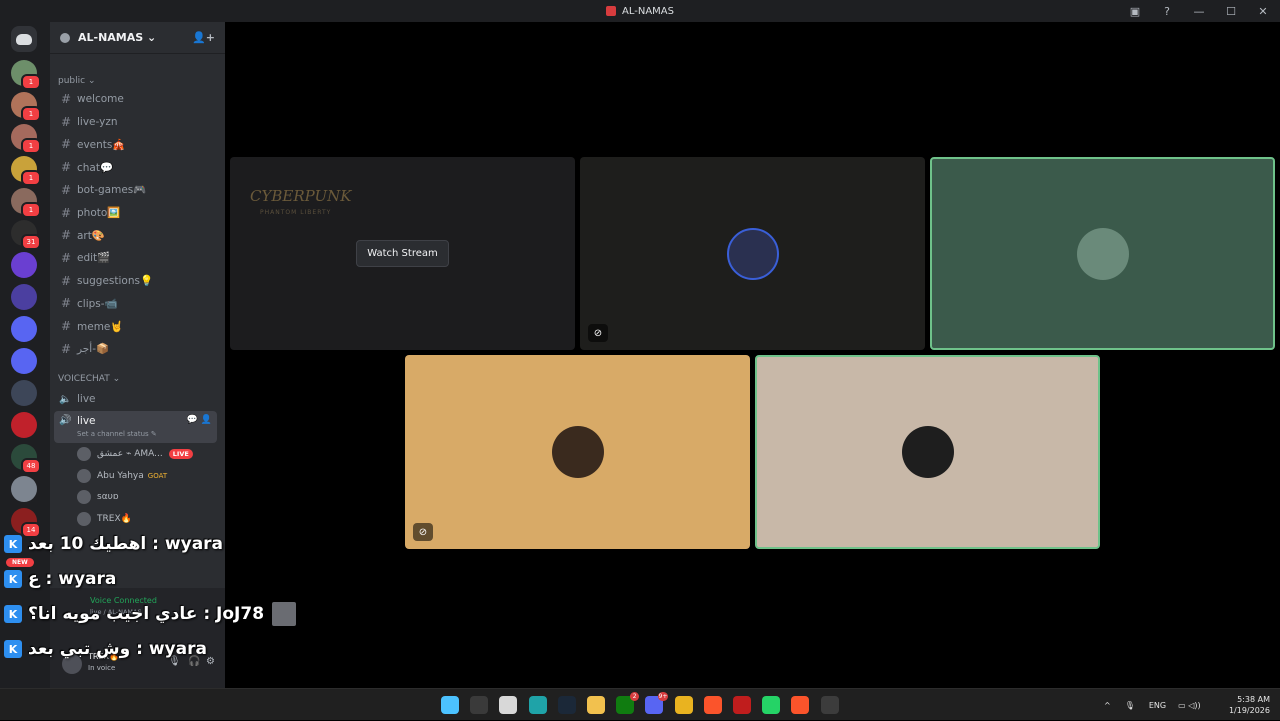 The height and width of the screenshot is (721, 1280). I want to click on channel-label: welcome, so click(100, 99).